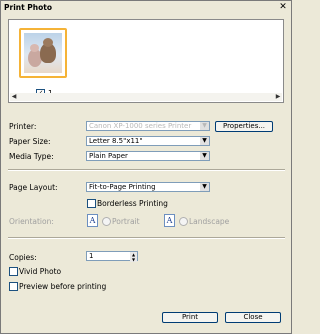  What do you see at coordinates (148, 141) in the screenshot?
I see `paper-size-select: Letter 8.5"x11" ▼` at bounding box center [148, 141].